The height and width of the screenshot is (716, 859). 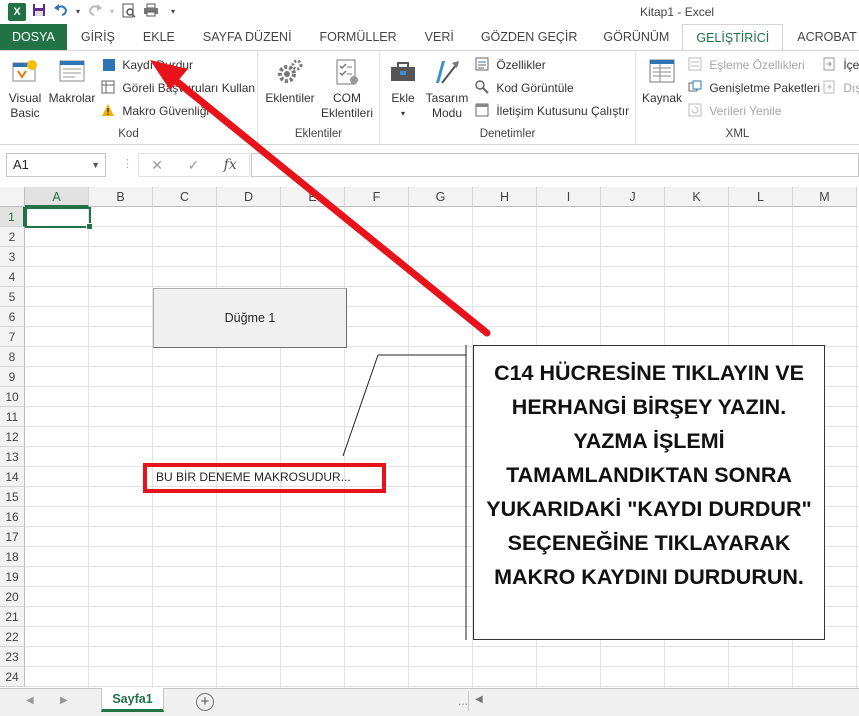 I want to click on row-header-15: 15, so click(x=12, y=497).